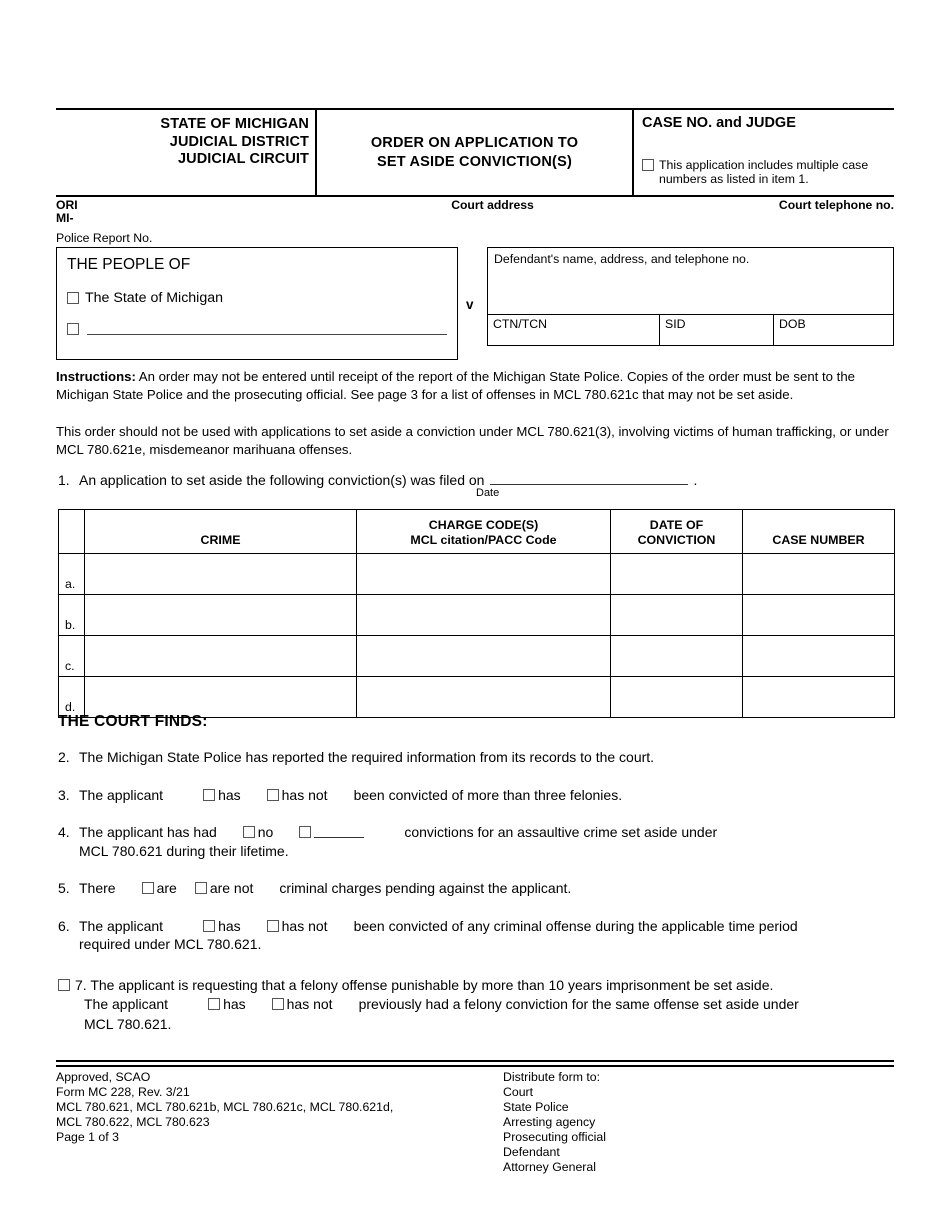 This screenshot has width=950, height=1230. I want to click on finding-5-are-not-checkbox, so click(200, 888).